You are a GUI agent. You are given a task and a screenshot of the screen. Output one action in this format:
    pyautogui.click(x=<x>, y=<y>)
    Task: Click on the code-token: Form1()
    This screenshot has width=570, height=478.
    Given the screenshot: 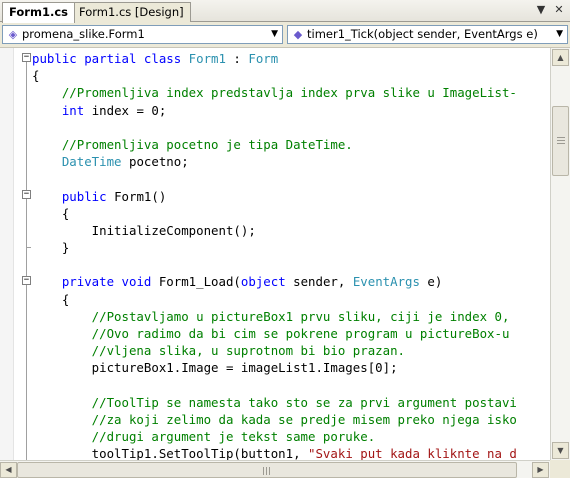 What is the action you would take?
    pyautogui.click(x=136, y=196)
    